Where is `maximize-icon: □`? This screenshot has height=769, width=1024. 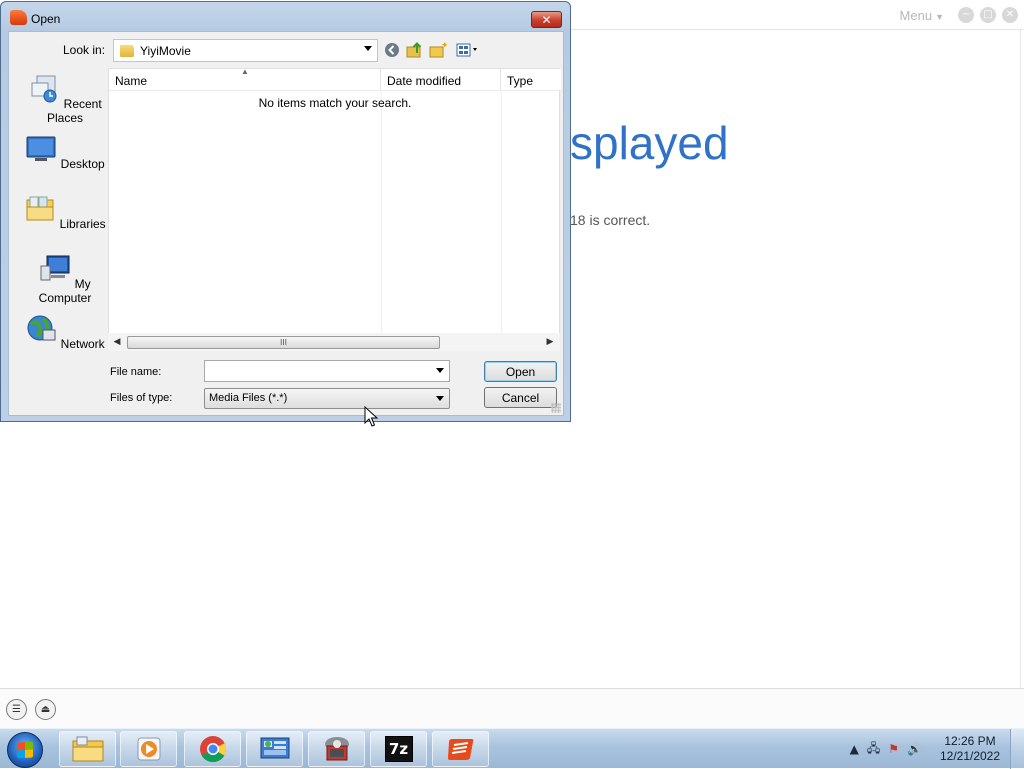 maximize-icon: □ is located at coordinates (988, 15).